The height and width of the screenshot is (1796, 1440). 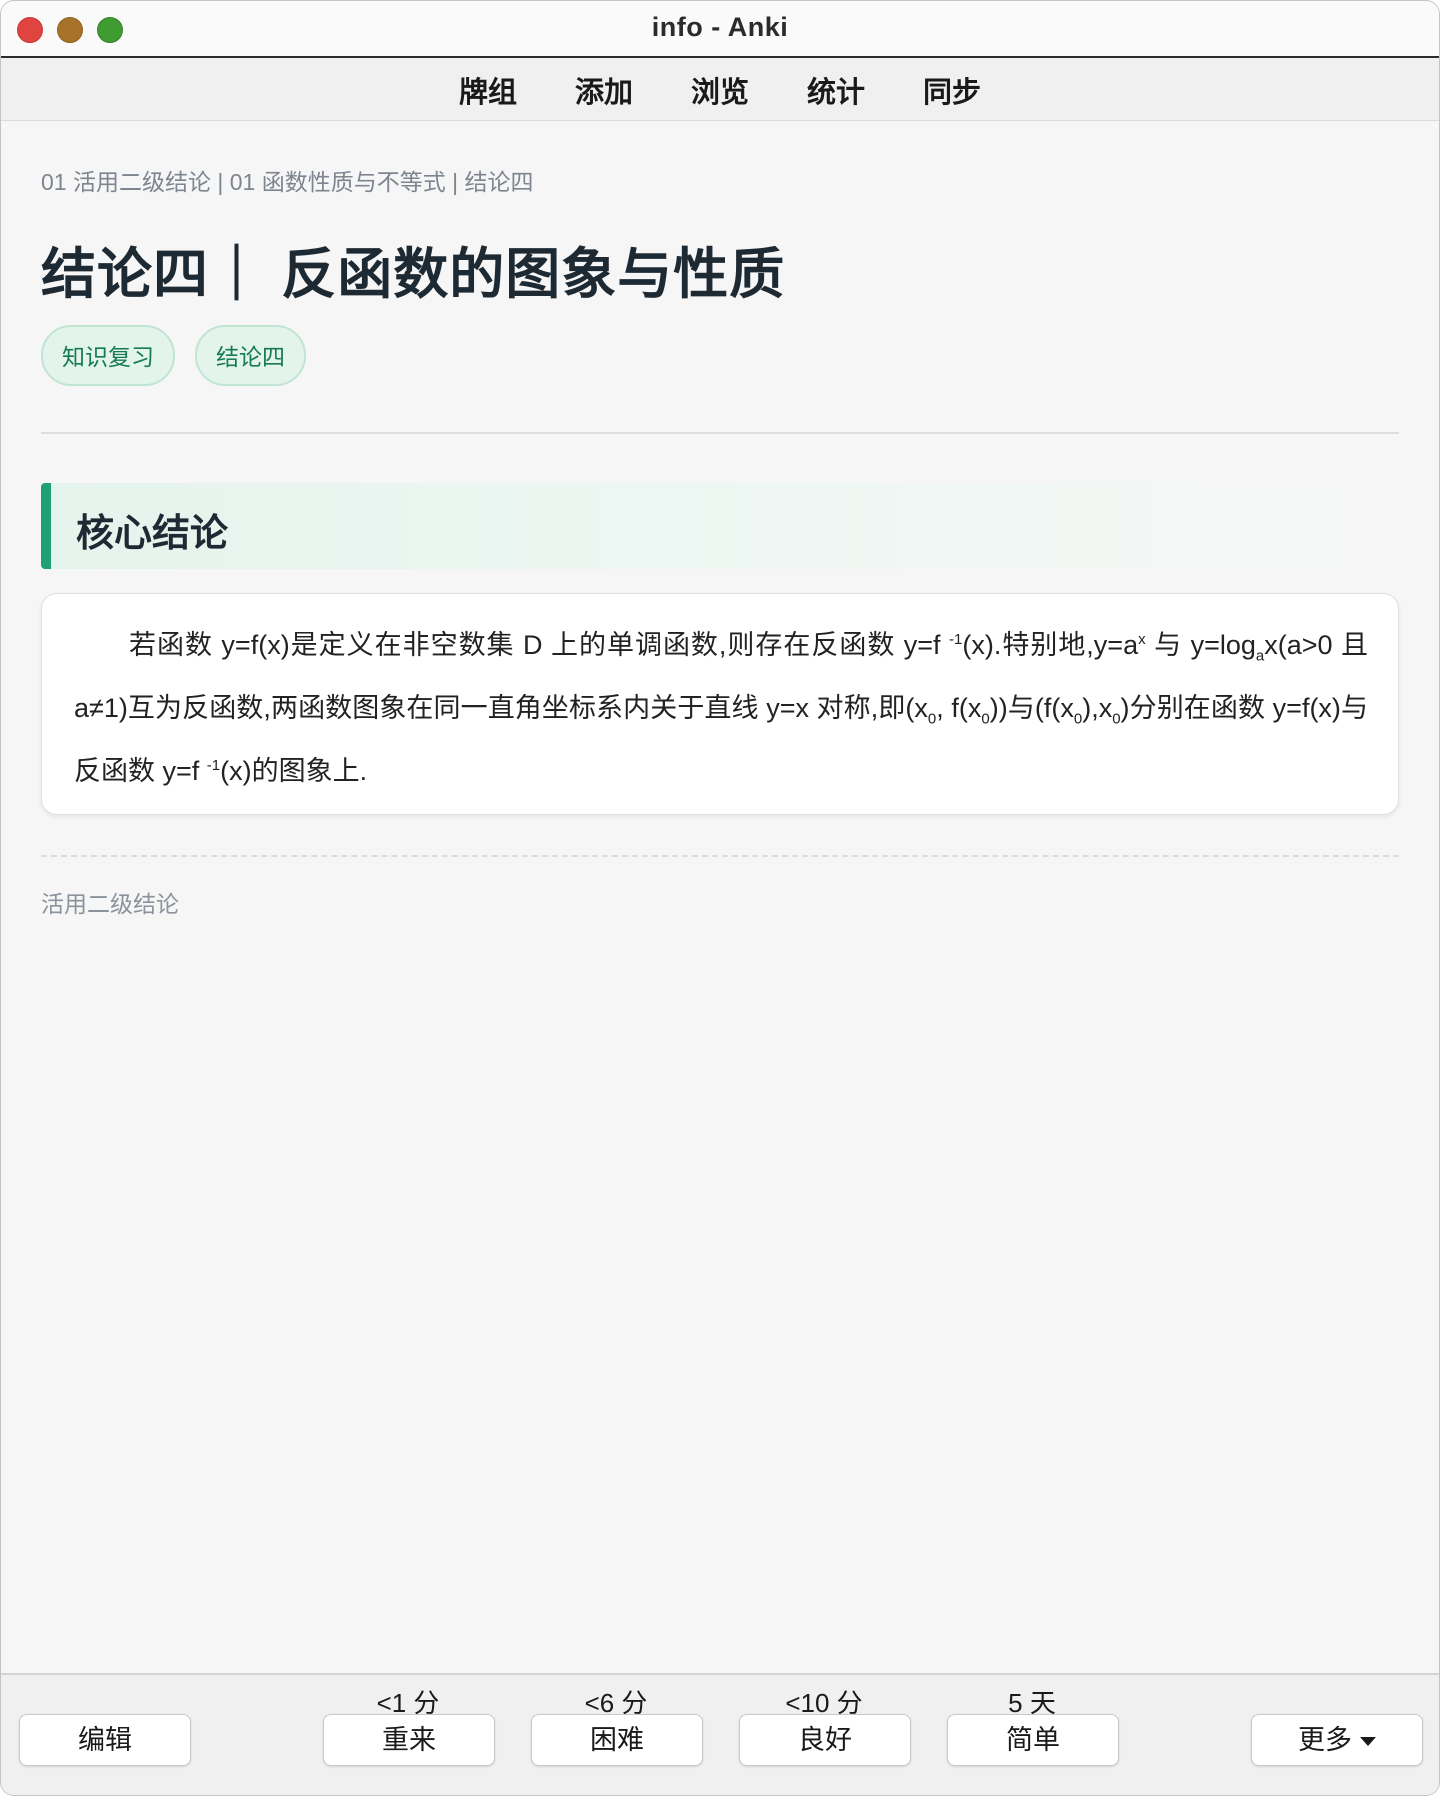 What do you see at coordinates (1033, 1740) in the screenshot?
I see `easy-button: 简单` at bounding box center [1033, 1740].